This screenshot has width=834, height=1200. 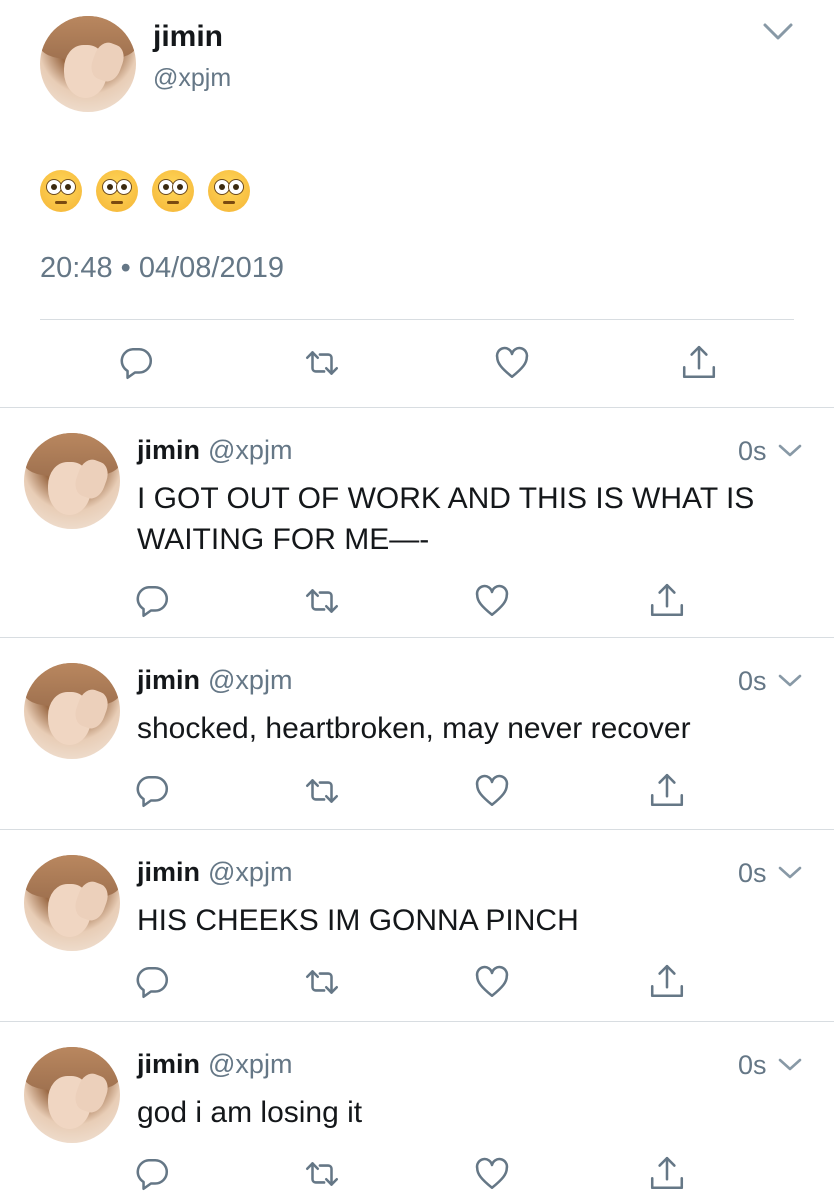 What do you see at coordinates (414, 728) in the screenshot?
I see `tweet-text: shocked, heartbroken, may never recover` at bounding box center [414, 728].